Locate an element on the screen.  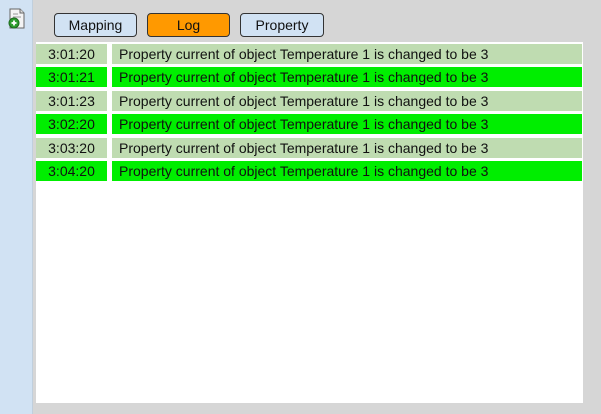
tab-mapping: Mapping is located at coordinates (95, 25).